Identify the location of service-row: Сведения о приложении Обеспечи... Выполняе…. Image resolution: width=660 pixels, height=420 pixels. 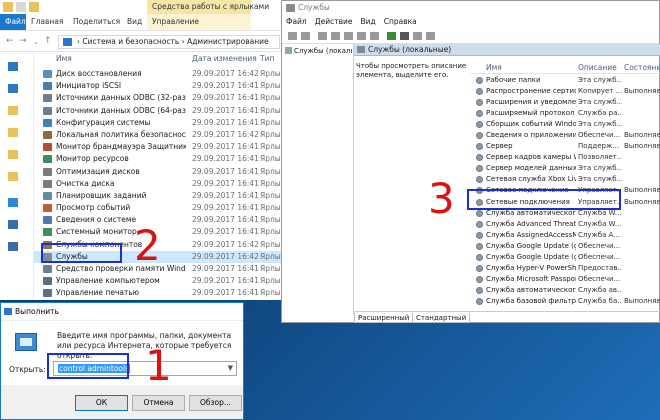
(565, 135).